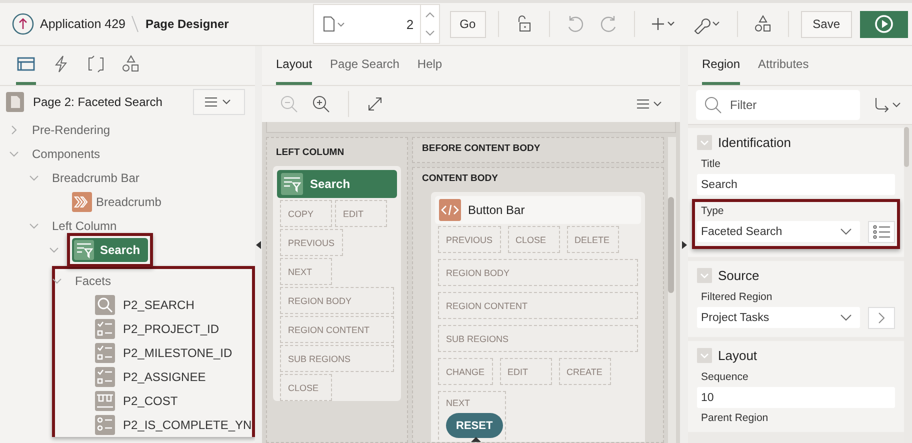  Describe the element at coordinates (721, 65) in the screenshot. I see `panel-tab: Region` at that location.